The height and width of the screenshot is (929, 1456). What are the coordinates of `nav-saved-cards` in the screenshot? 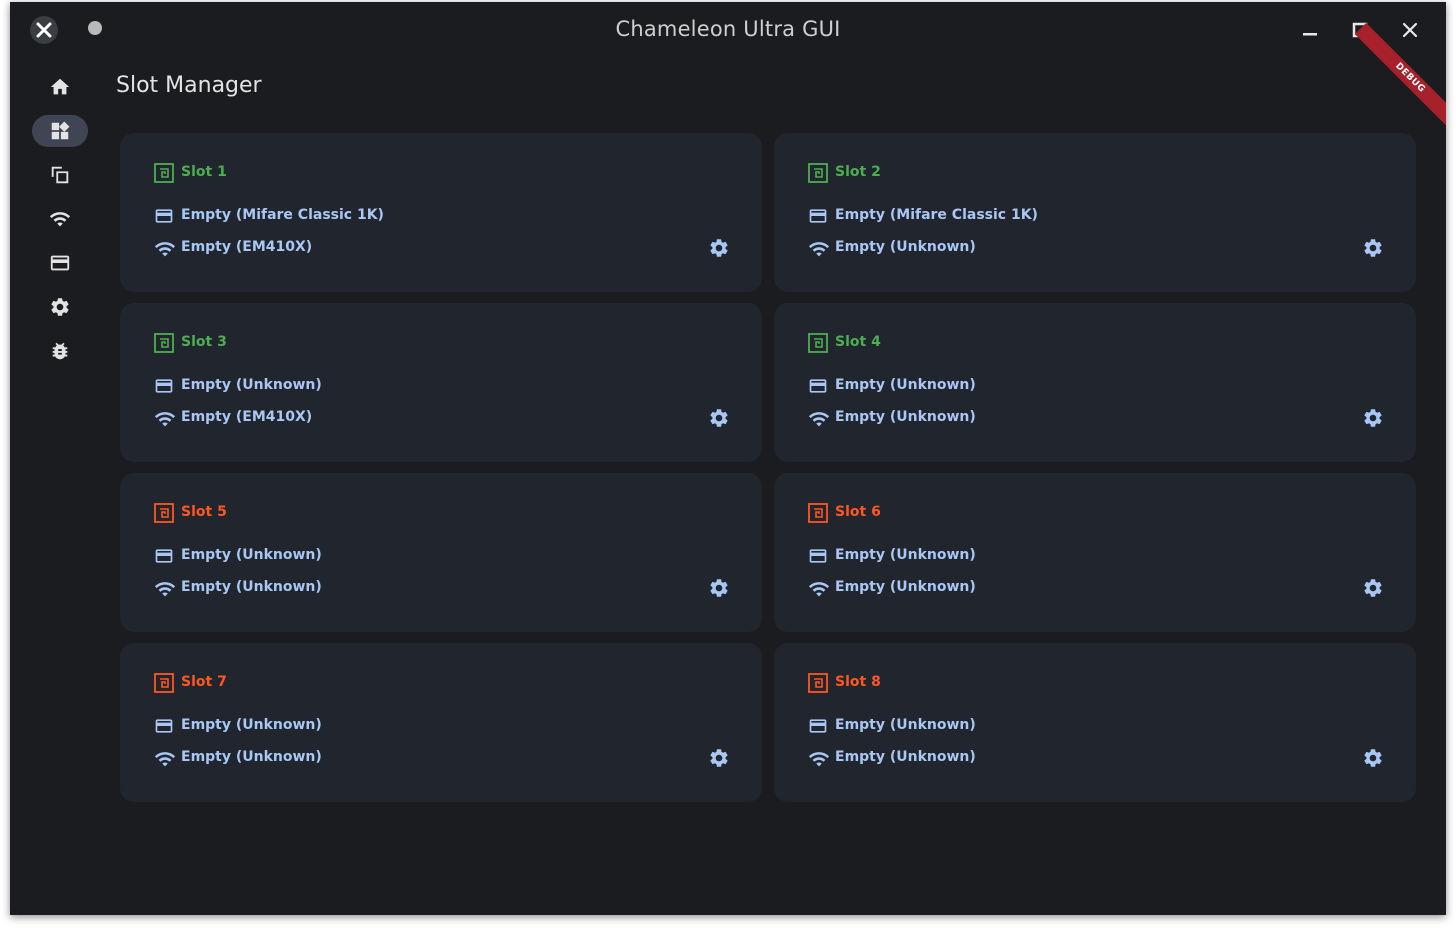 It's located at (60, 175).